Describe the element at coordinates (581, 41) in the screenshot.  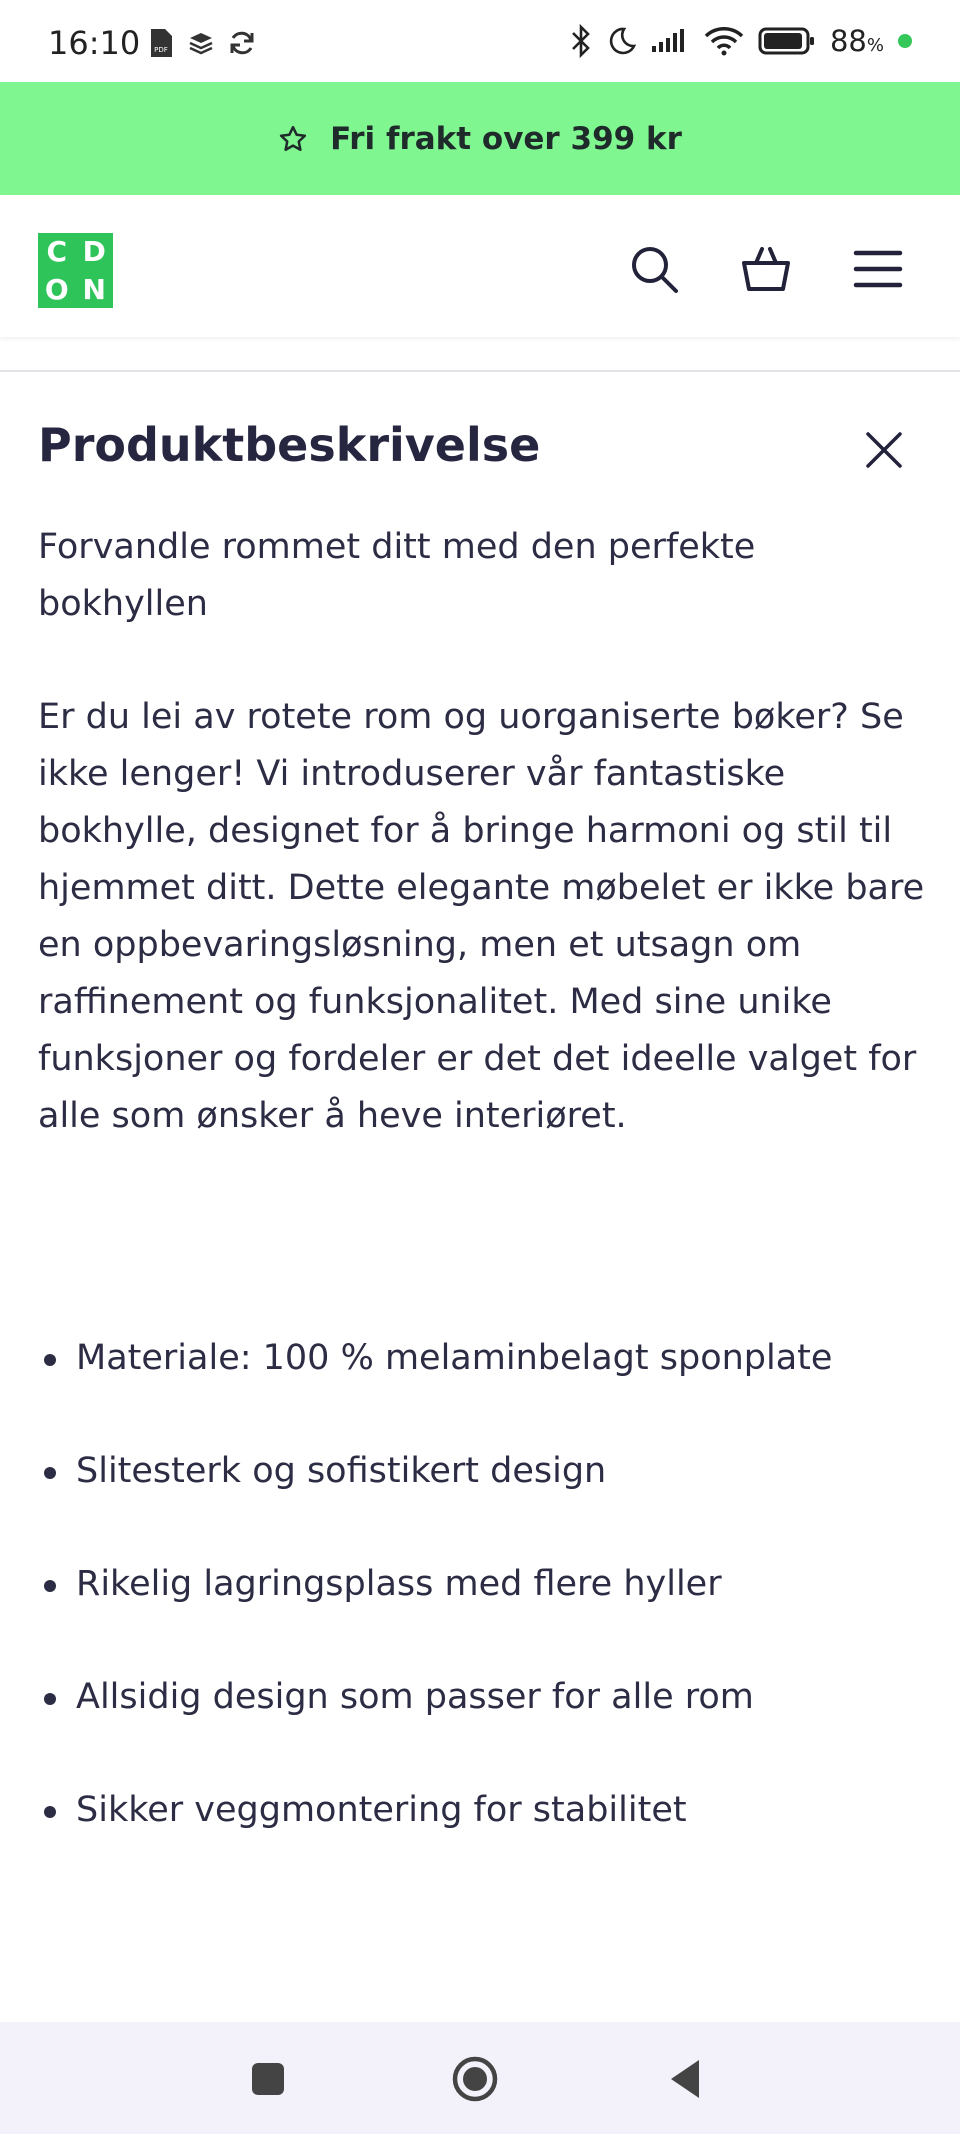
I see `bluetooth-icon` at that location.